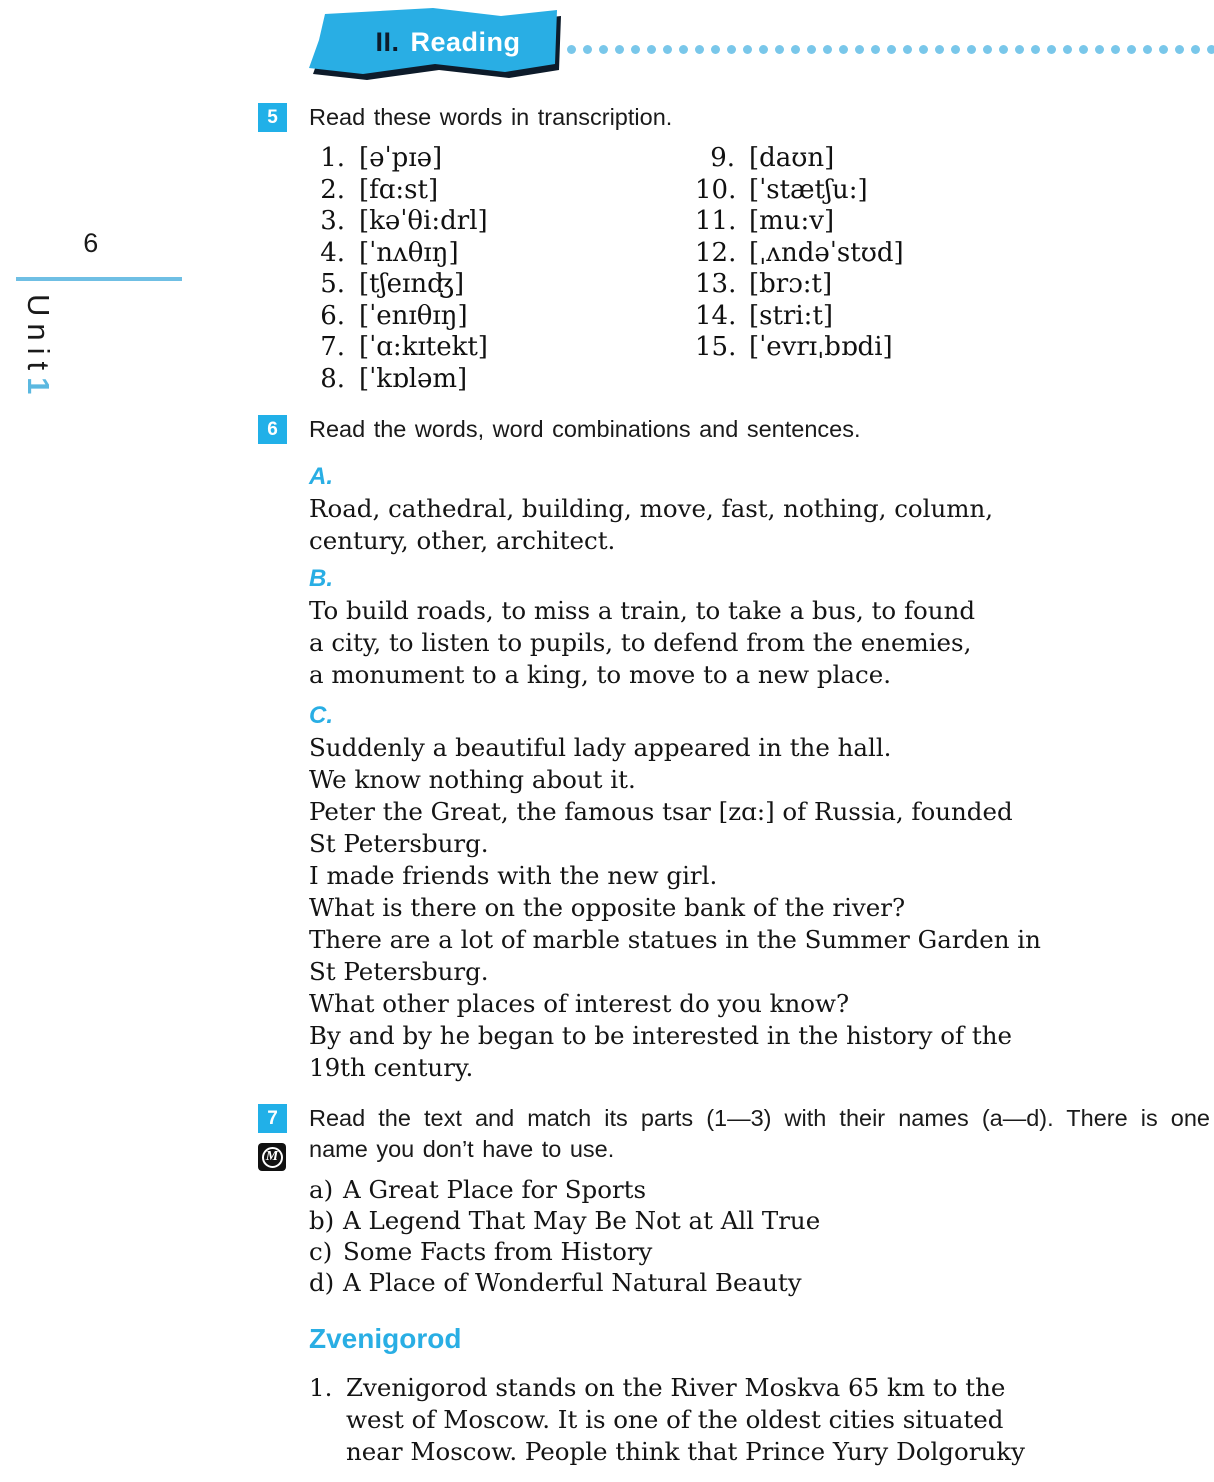  I want to click on transcription-value: [ˈstætʃu:], so click(808, 189).